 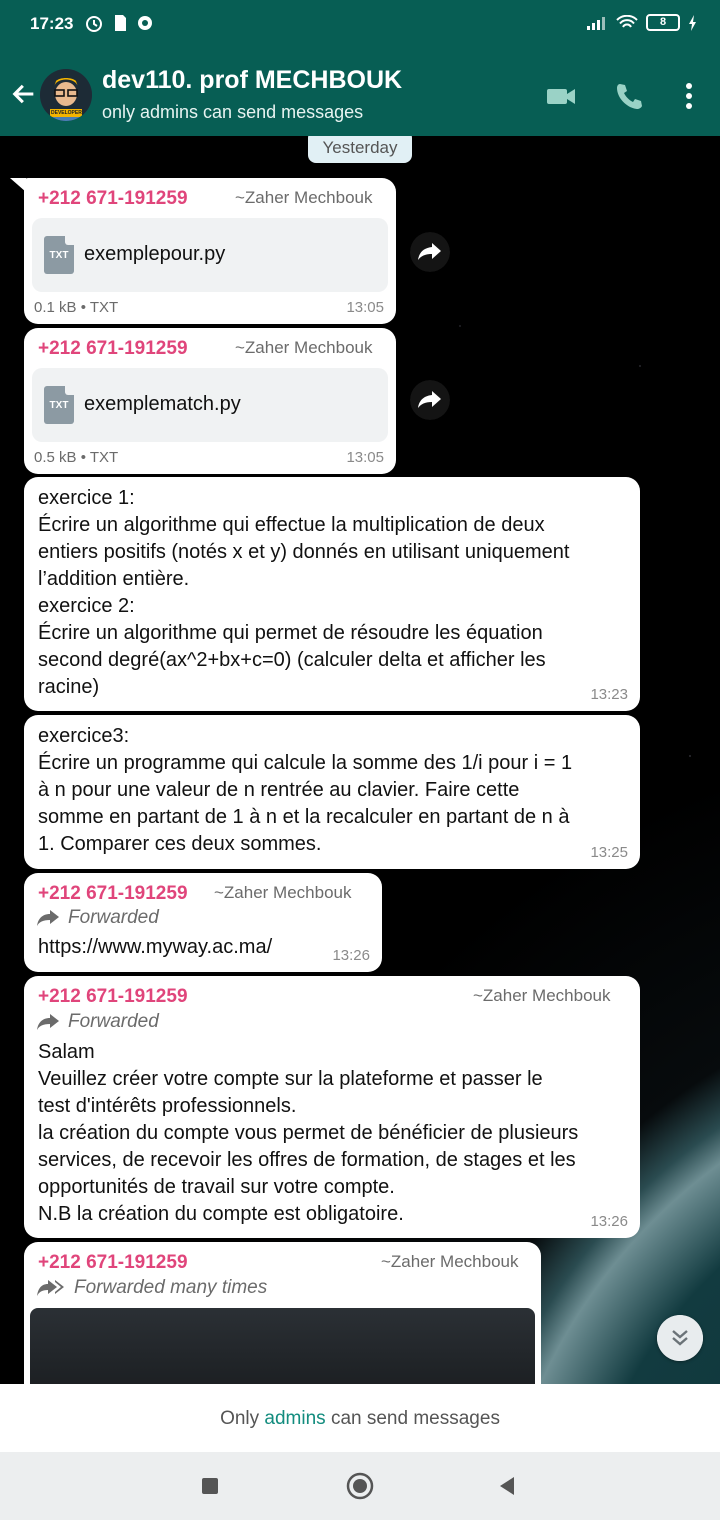 I want to click on battery-indicator: 8, so click(x=663, y=22).